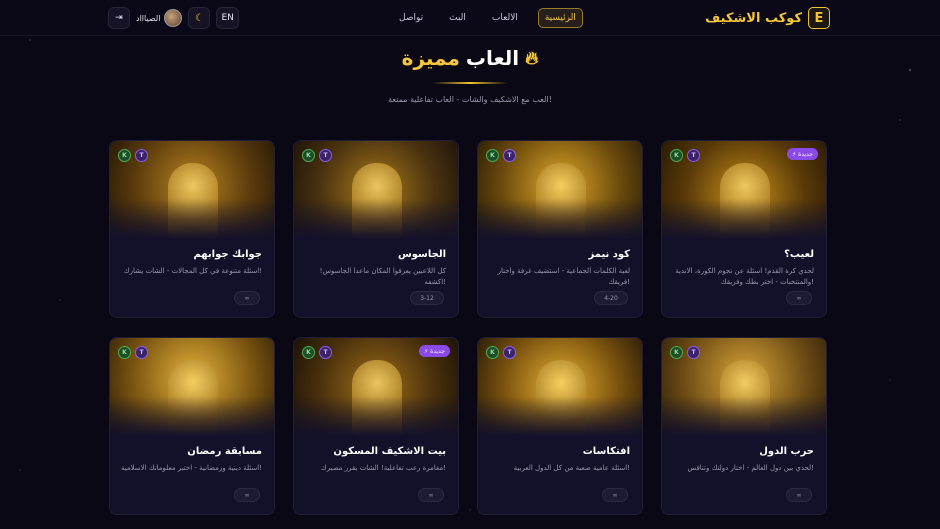 The height and width of the screenshot is (529, 940). What do you see at coordinates (389, 451) in the screenshot?
I see `game-title: بيت الاشكيف المسكون` at bounding box center [389, 451].